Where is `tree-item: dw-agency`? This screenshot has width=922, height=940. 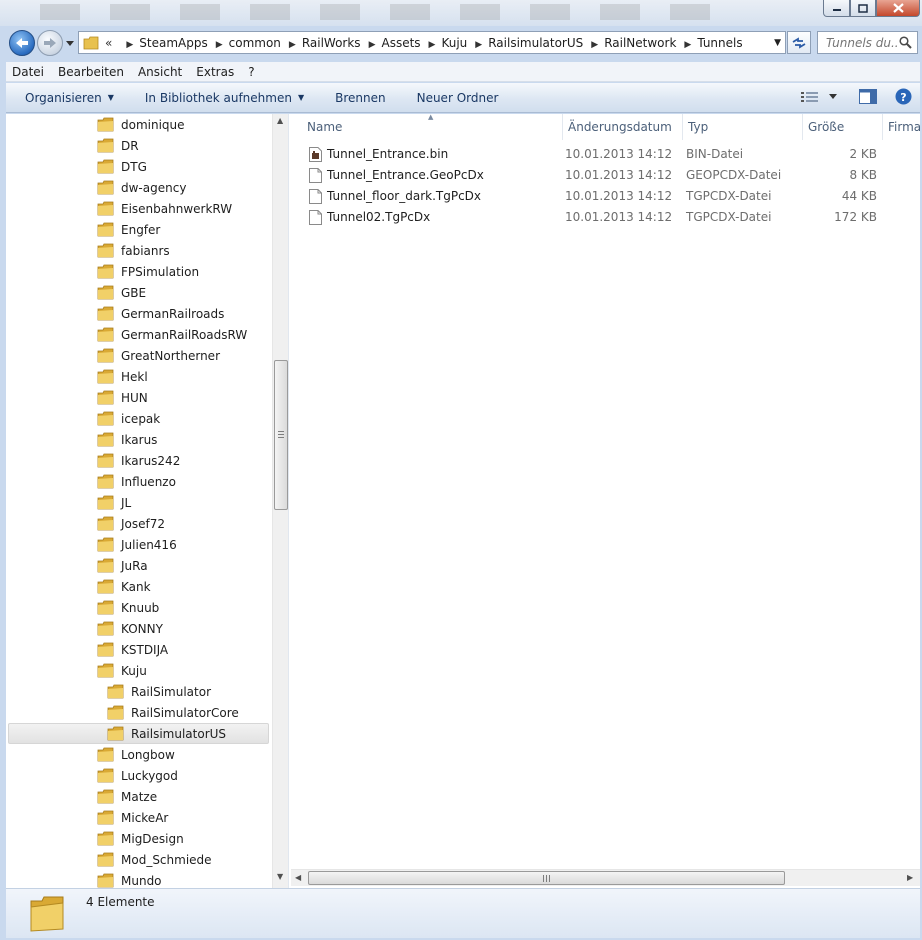
tree-item: dw-agency is located at coordinates (141, 187).